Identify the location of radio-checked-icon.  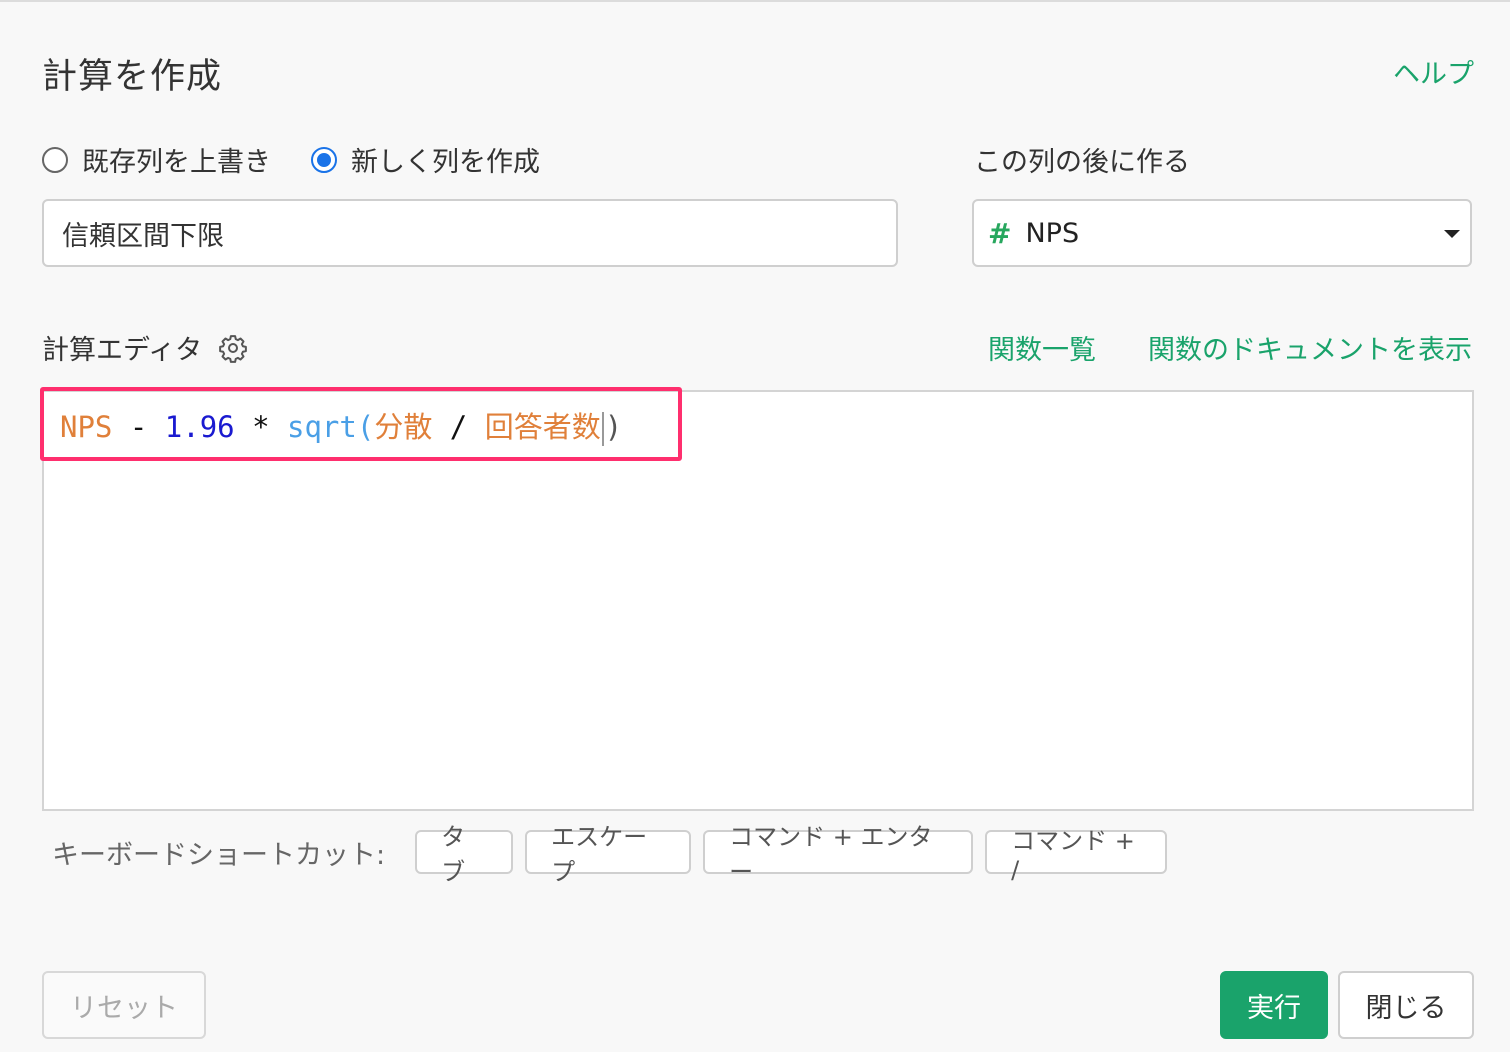
(324, 159).